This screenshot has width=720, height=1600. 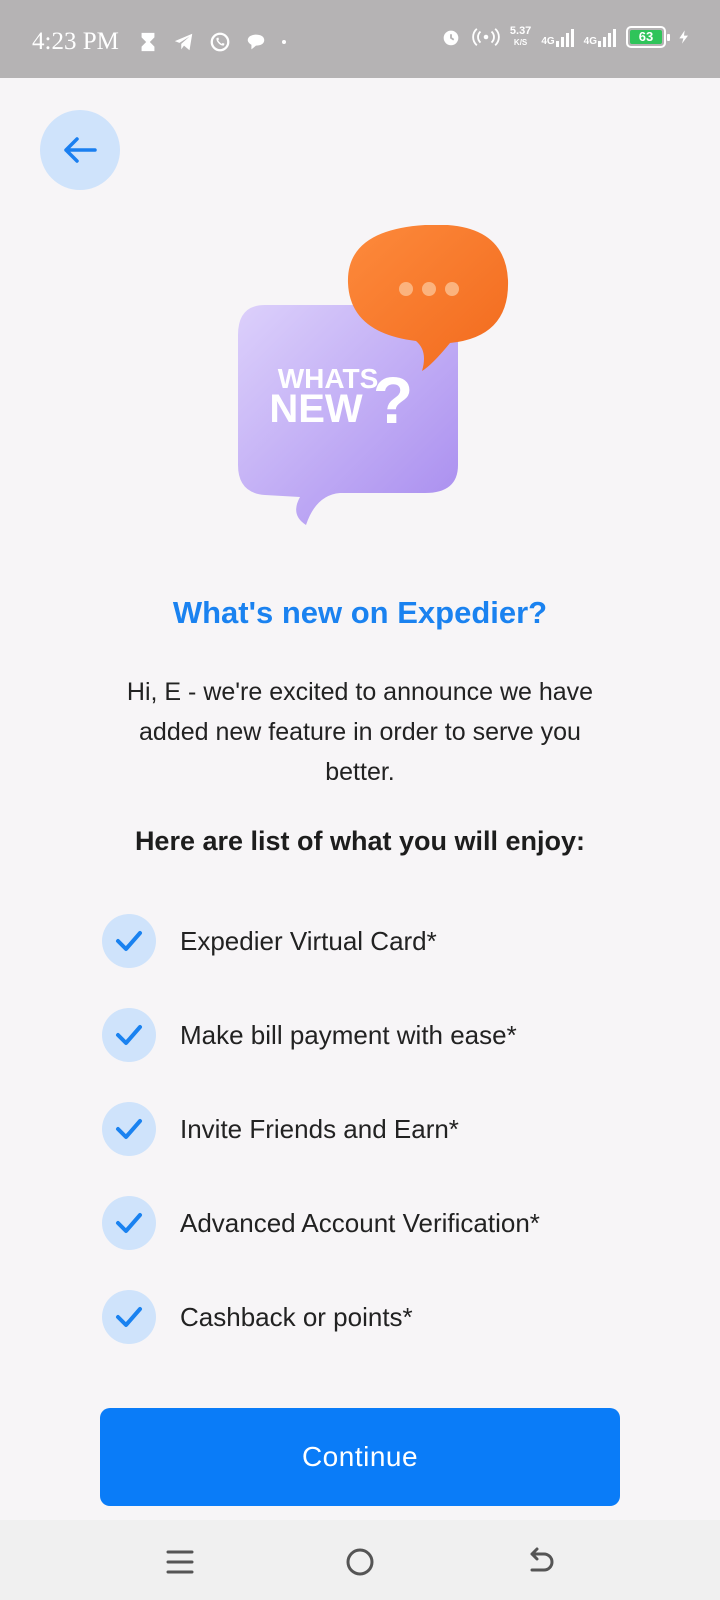 I want to click on status-right: 5.37 K/S 4G 4G 63, so click(x=566, y=37).